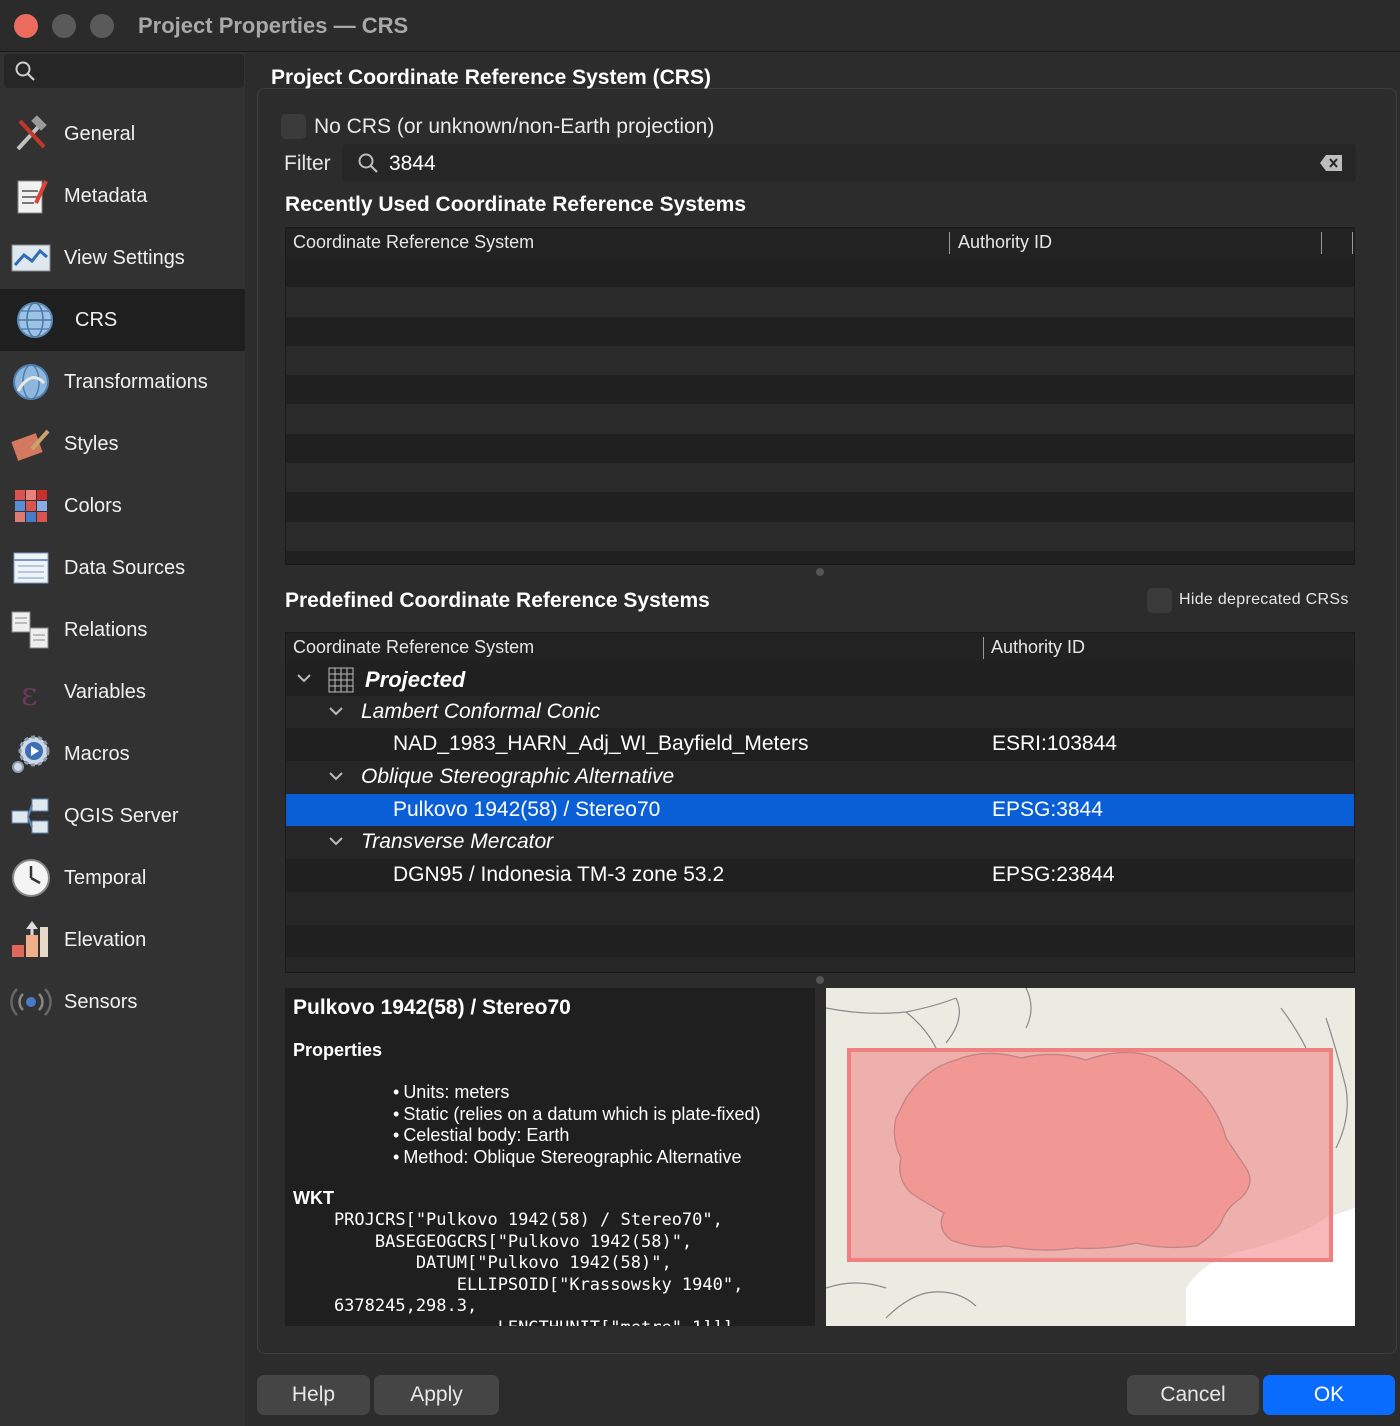 Image resolution: width=1400 pixels, height=1426 pixels. What do you see at coordinates (518, 777) in the screenshot?
I see `tree-label: Oblique Stereographic Alternative` at bounding box center [518, 777].